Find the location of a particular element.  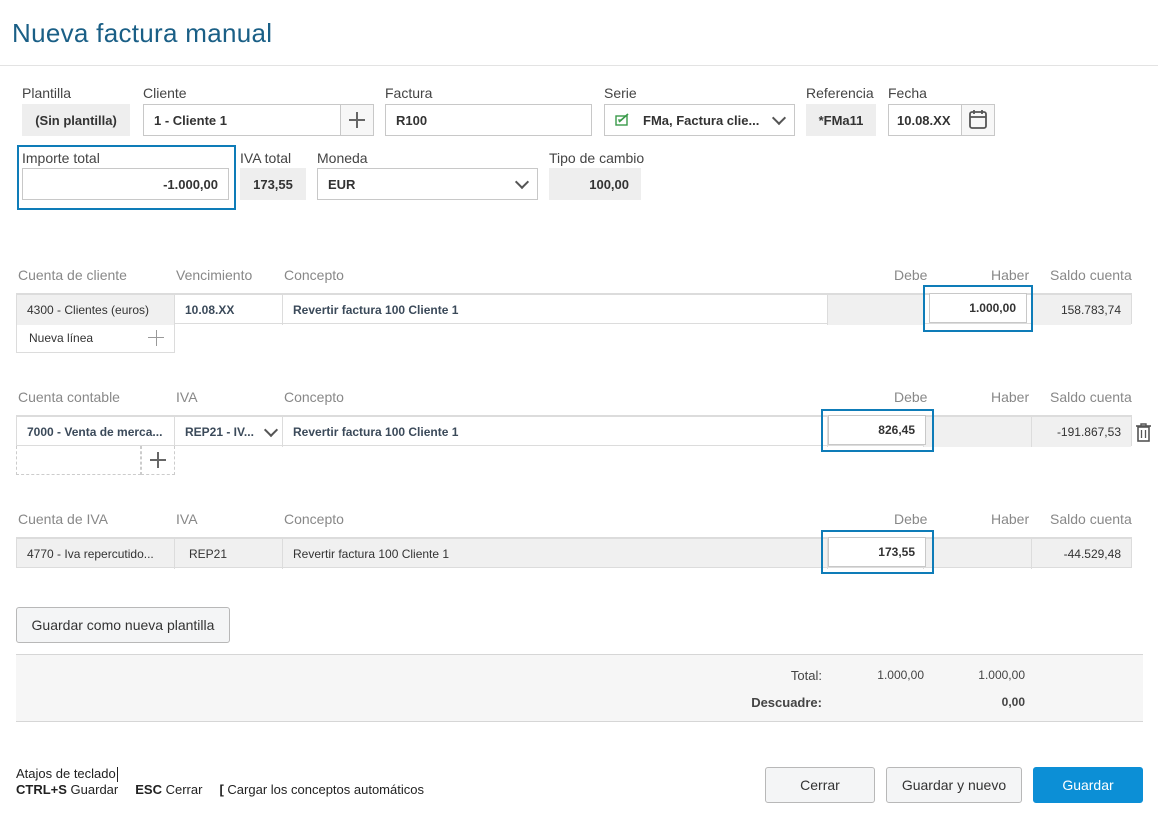

save-and-new-button: Guardar y nuevo is located at coordinates (954, 785).